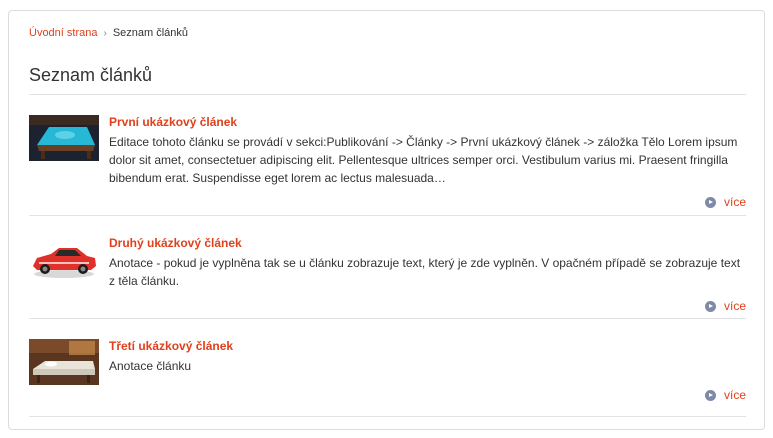 Image resolution: width=773 pixels, height=438 pixels. I want to click on article-title-link: První ukázkový článek, so click(173, 122).